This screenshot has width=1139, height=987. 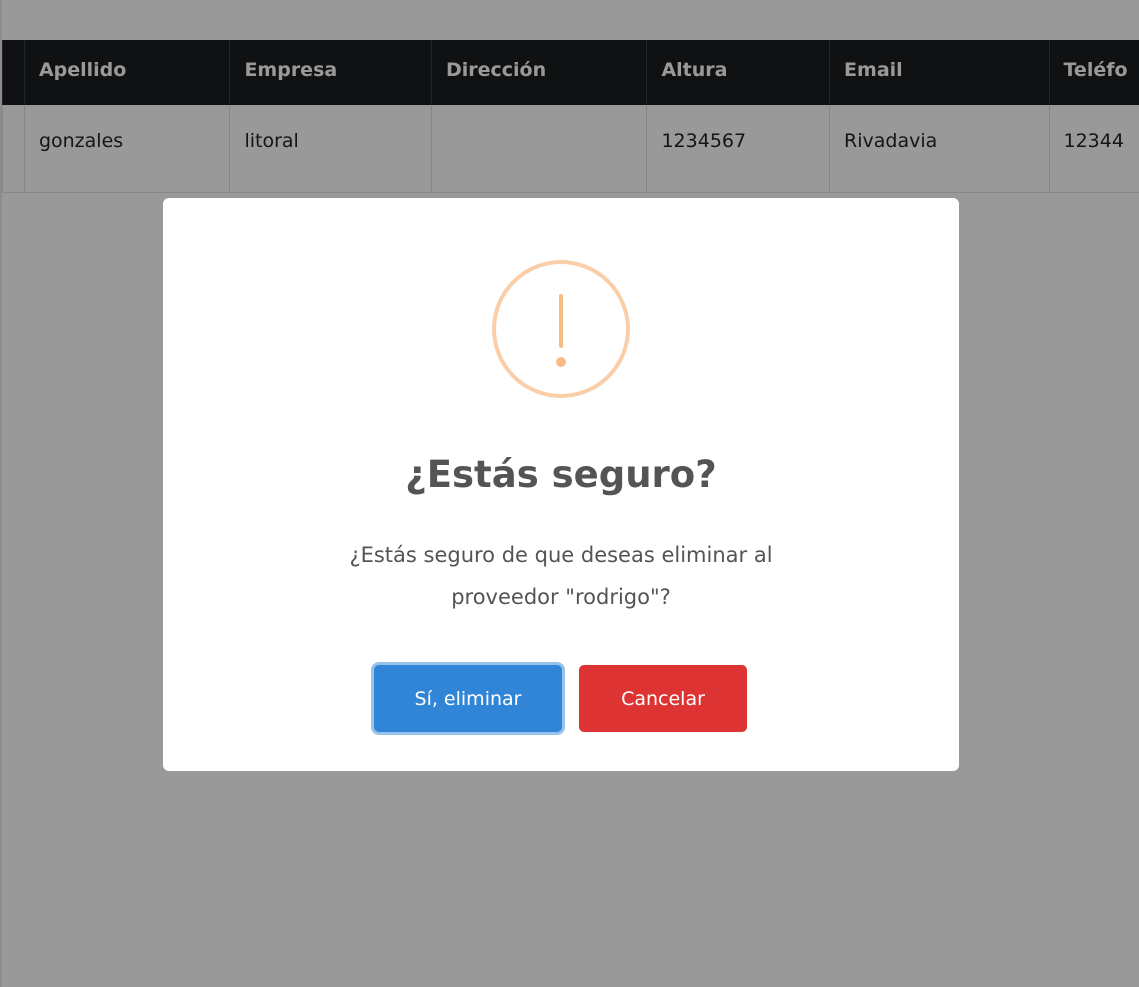 What do you see at coordinates (468, 698) in the screenshot?
I see `confirm-delete-button: Sí, eliminar` at bounding box center [468, 698].